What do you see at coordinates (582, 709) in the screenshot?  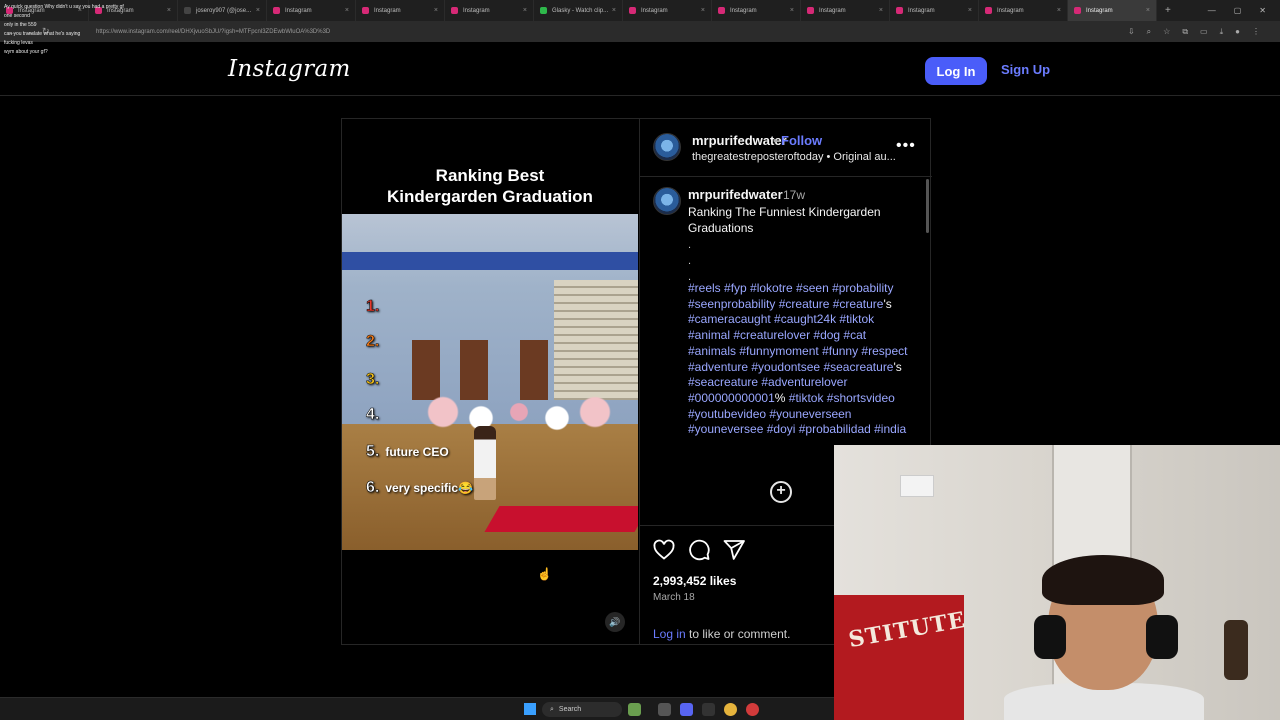 I see `taskbar-search: ⌕ Search` at bounding box center [582, 709].